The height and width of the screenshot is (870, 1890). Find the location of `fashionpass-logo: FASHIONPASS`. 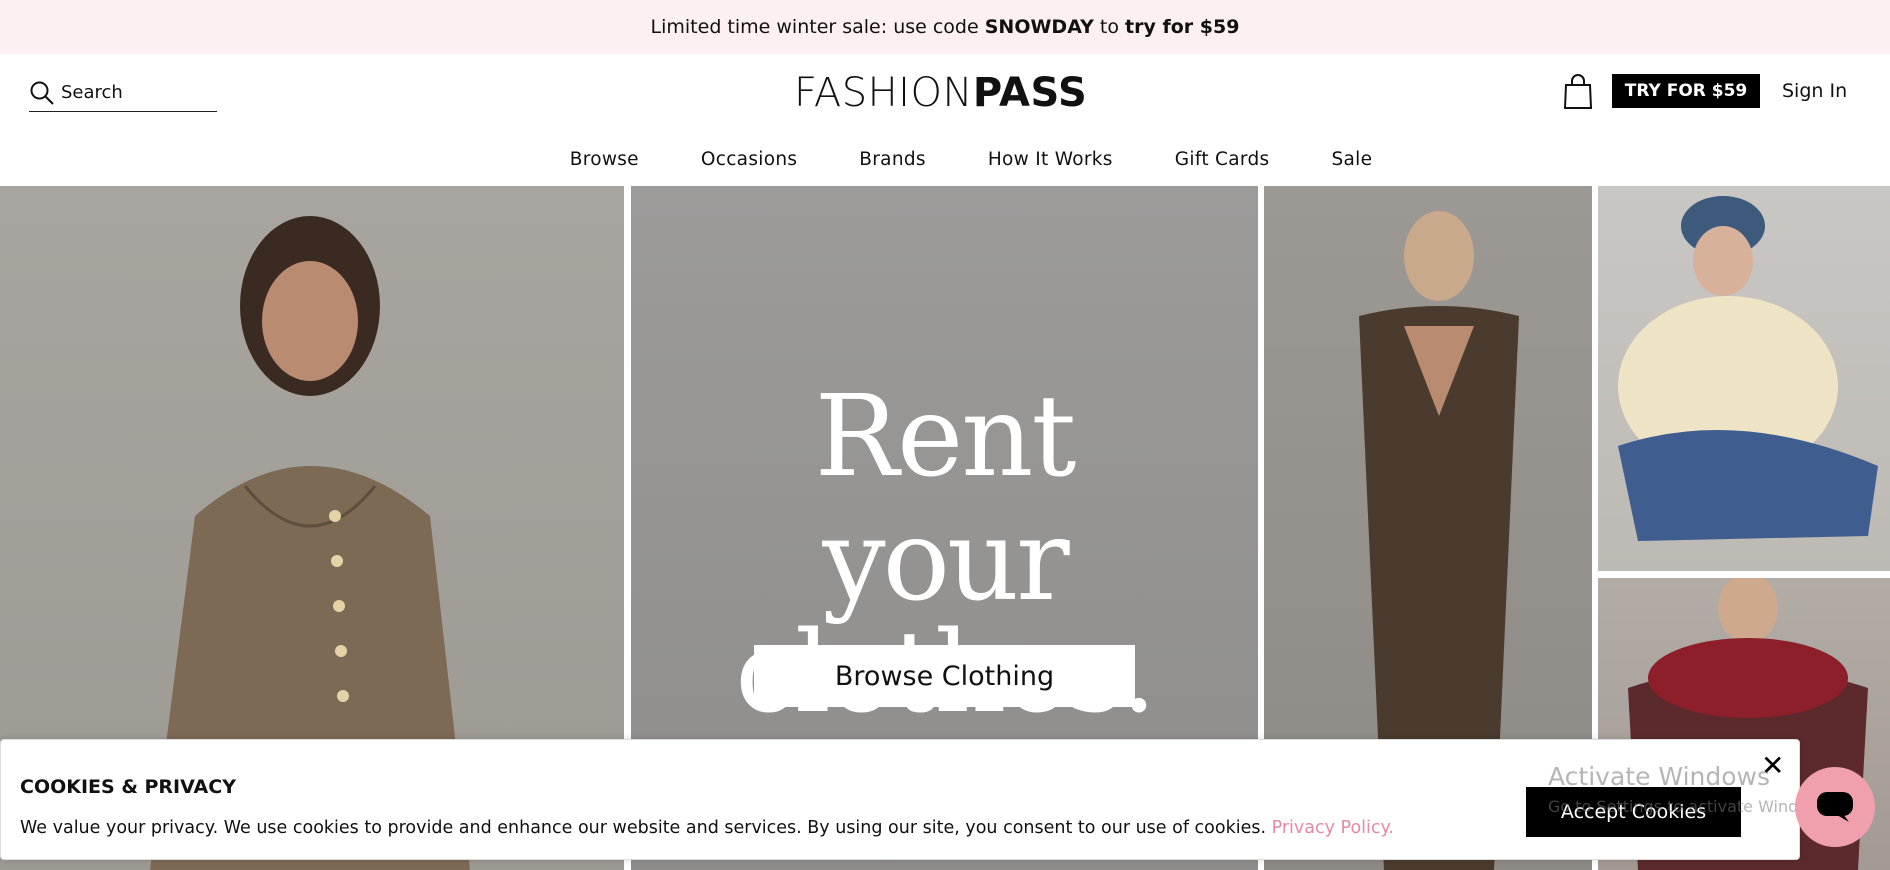

fashionpass-logo: FASHIONPASS is located at coordinates (940, 93).